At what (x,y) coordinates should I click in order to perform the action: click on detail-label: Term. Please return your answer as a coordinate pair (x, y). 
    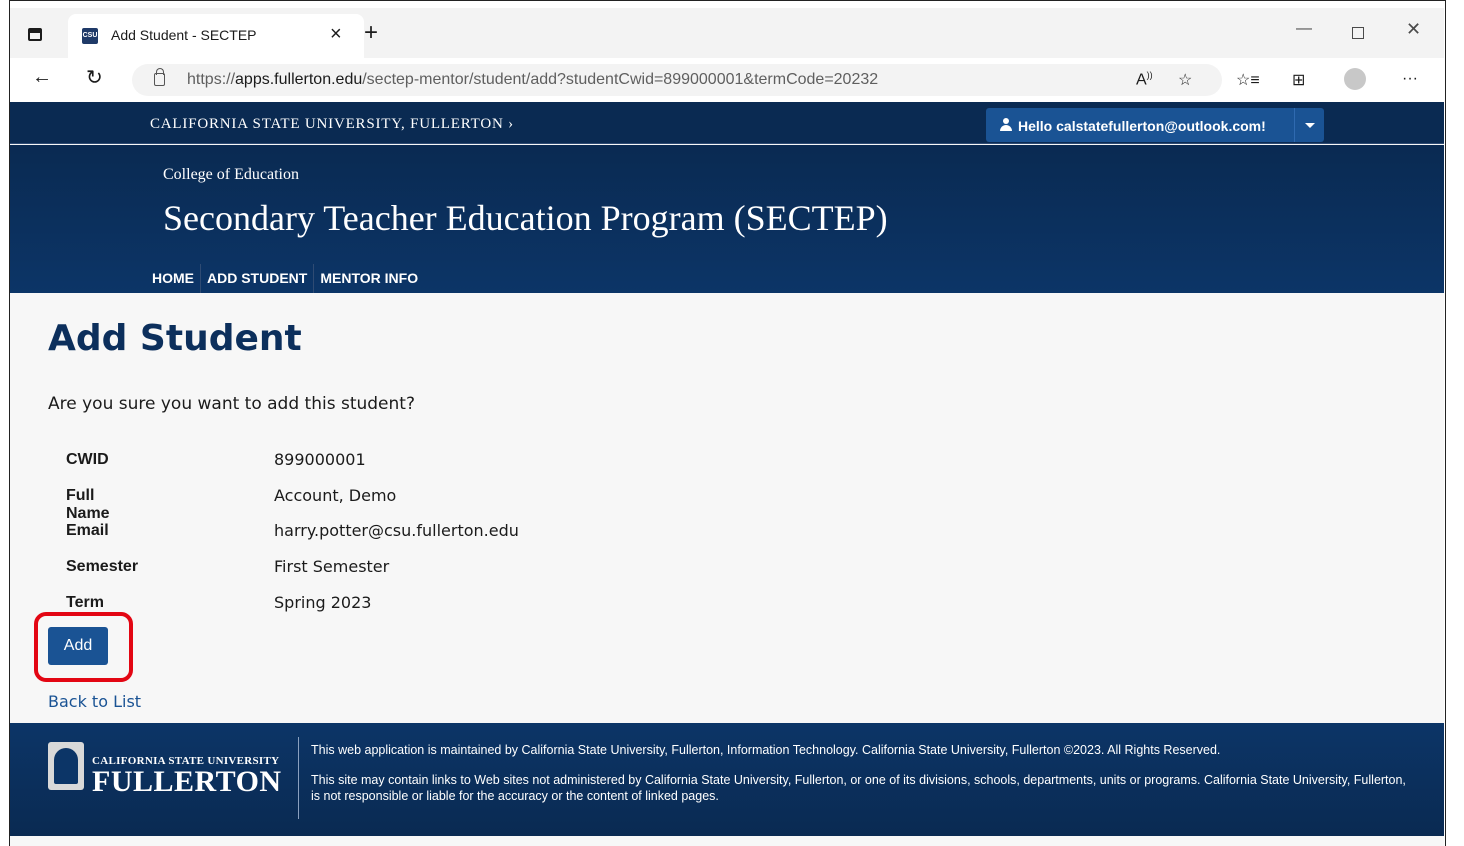
    Looking at the image, I should click on (85, 602).